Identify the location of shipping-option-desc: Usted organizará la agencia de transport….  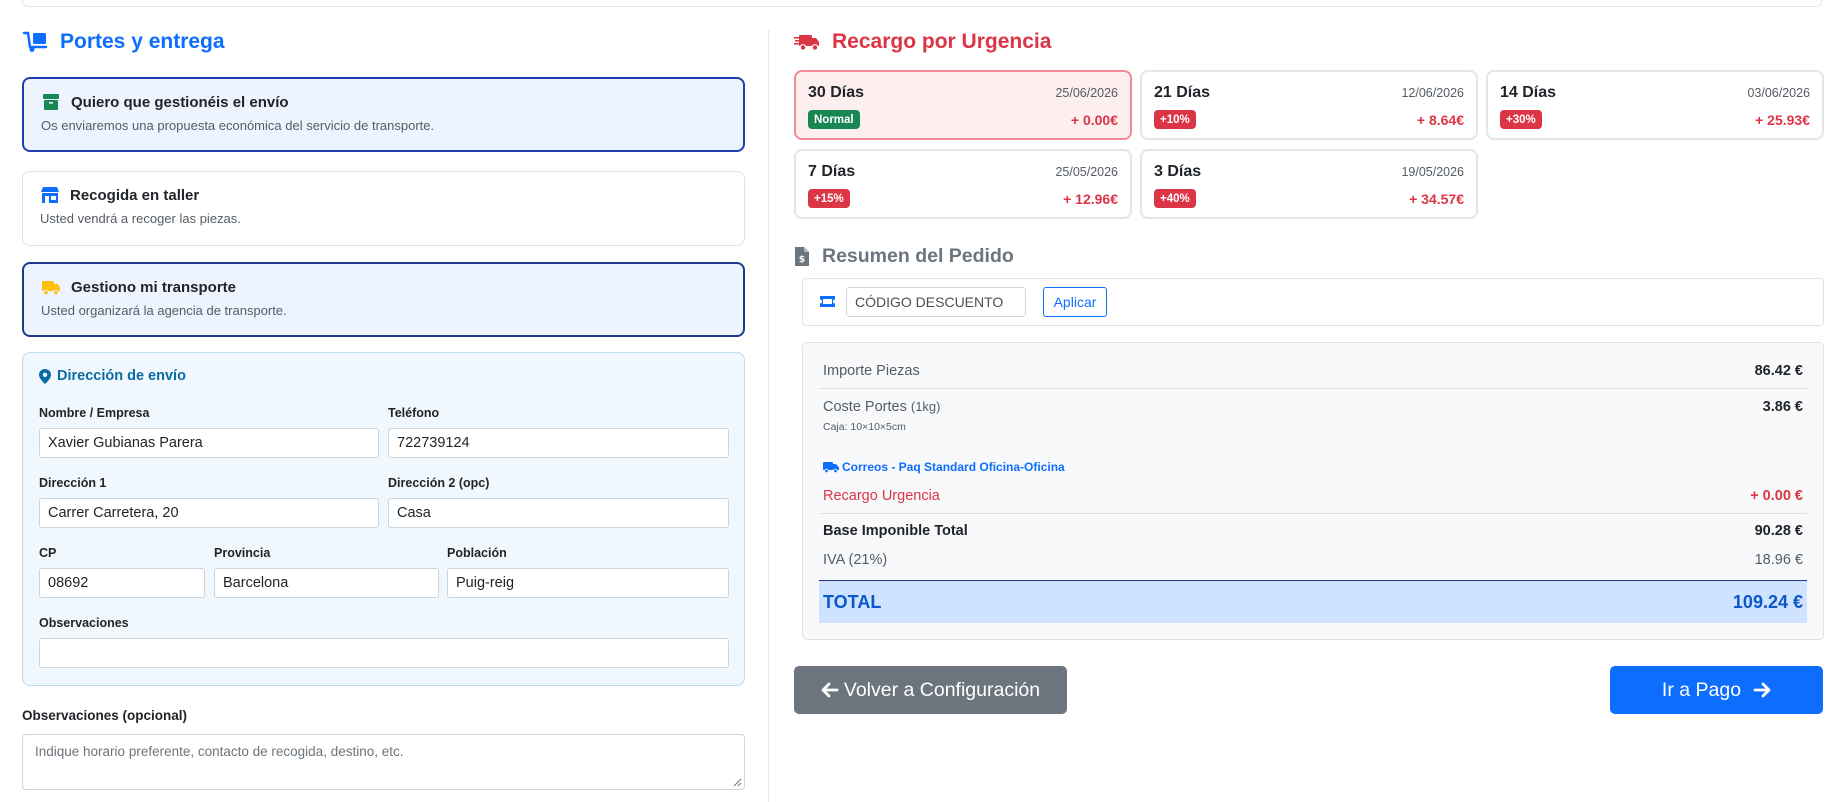
(164, 310).